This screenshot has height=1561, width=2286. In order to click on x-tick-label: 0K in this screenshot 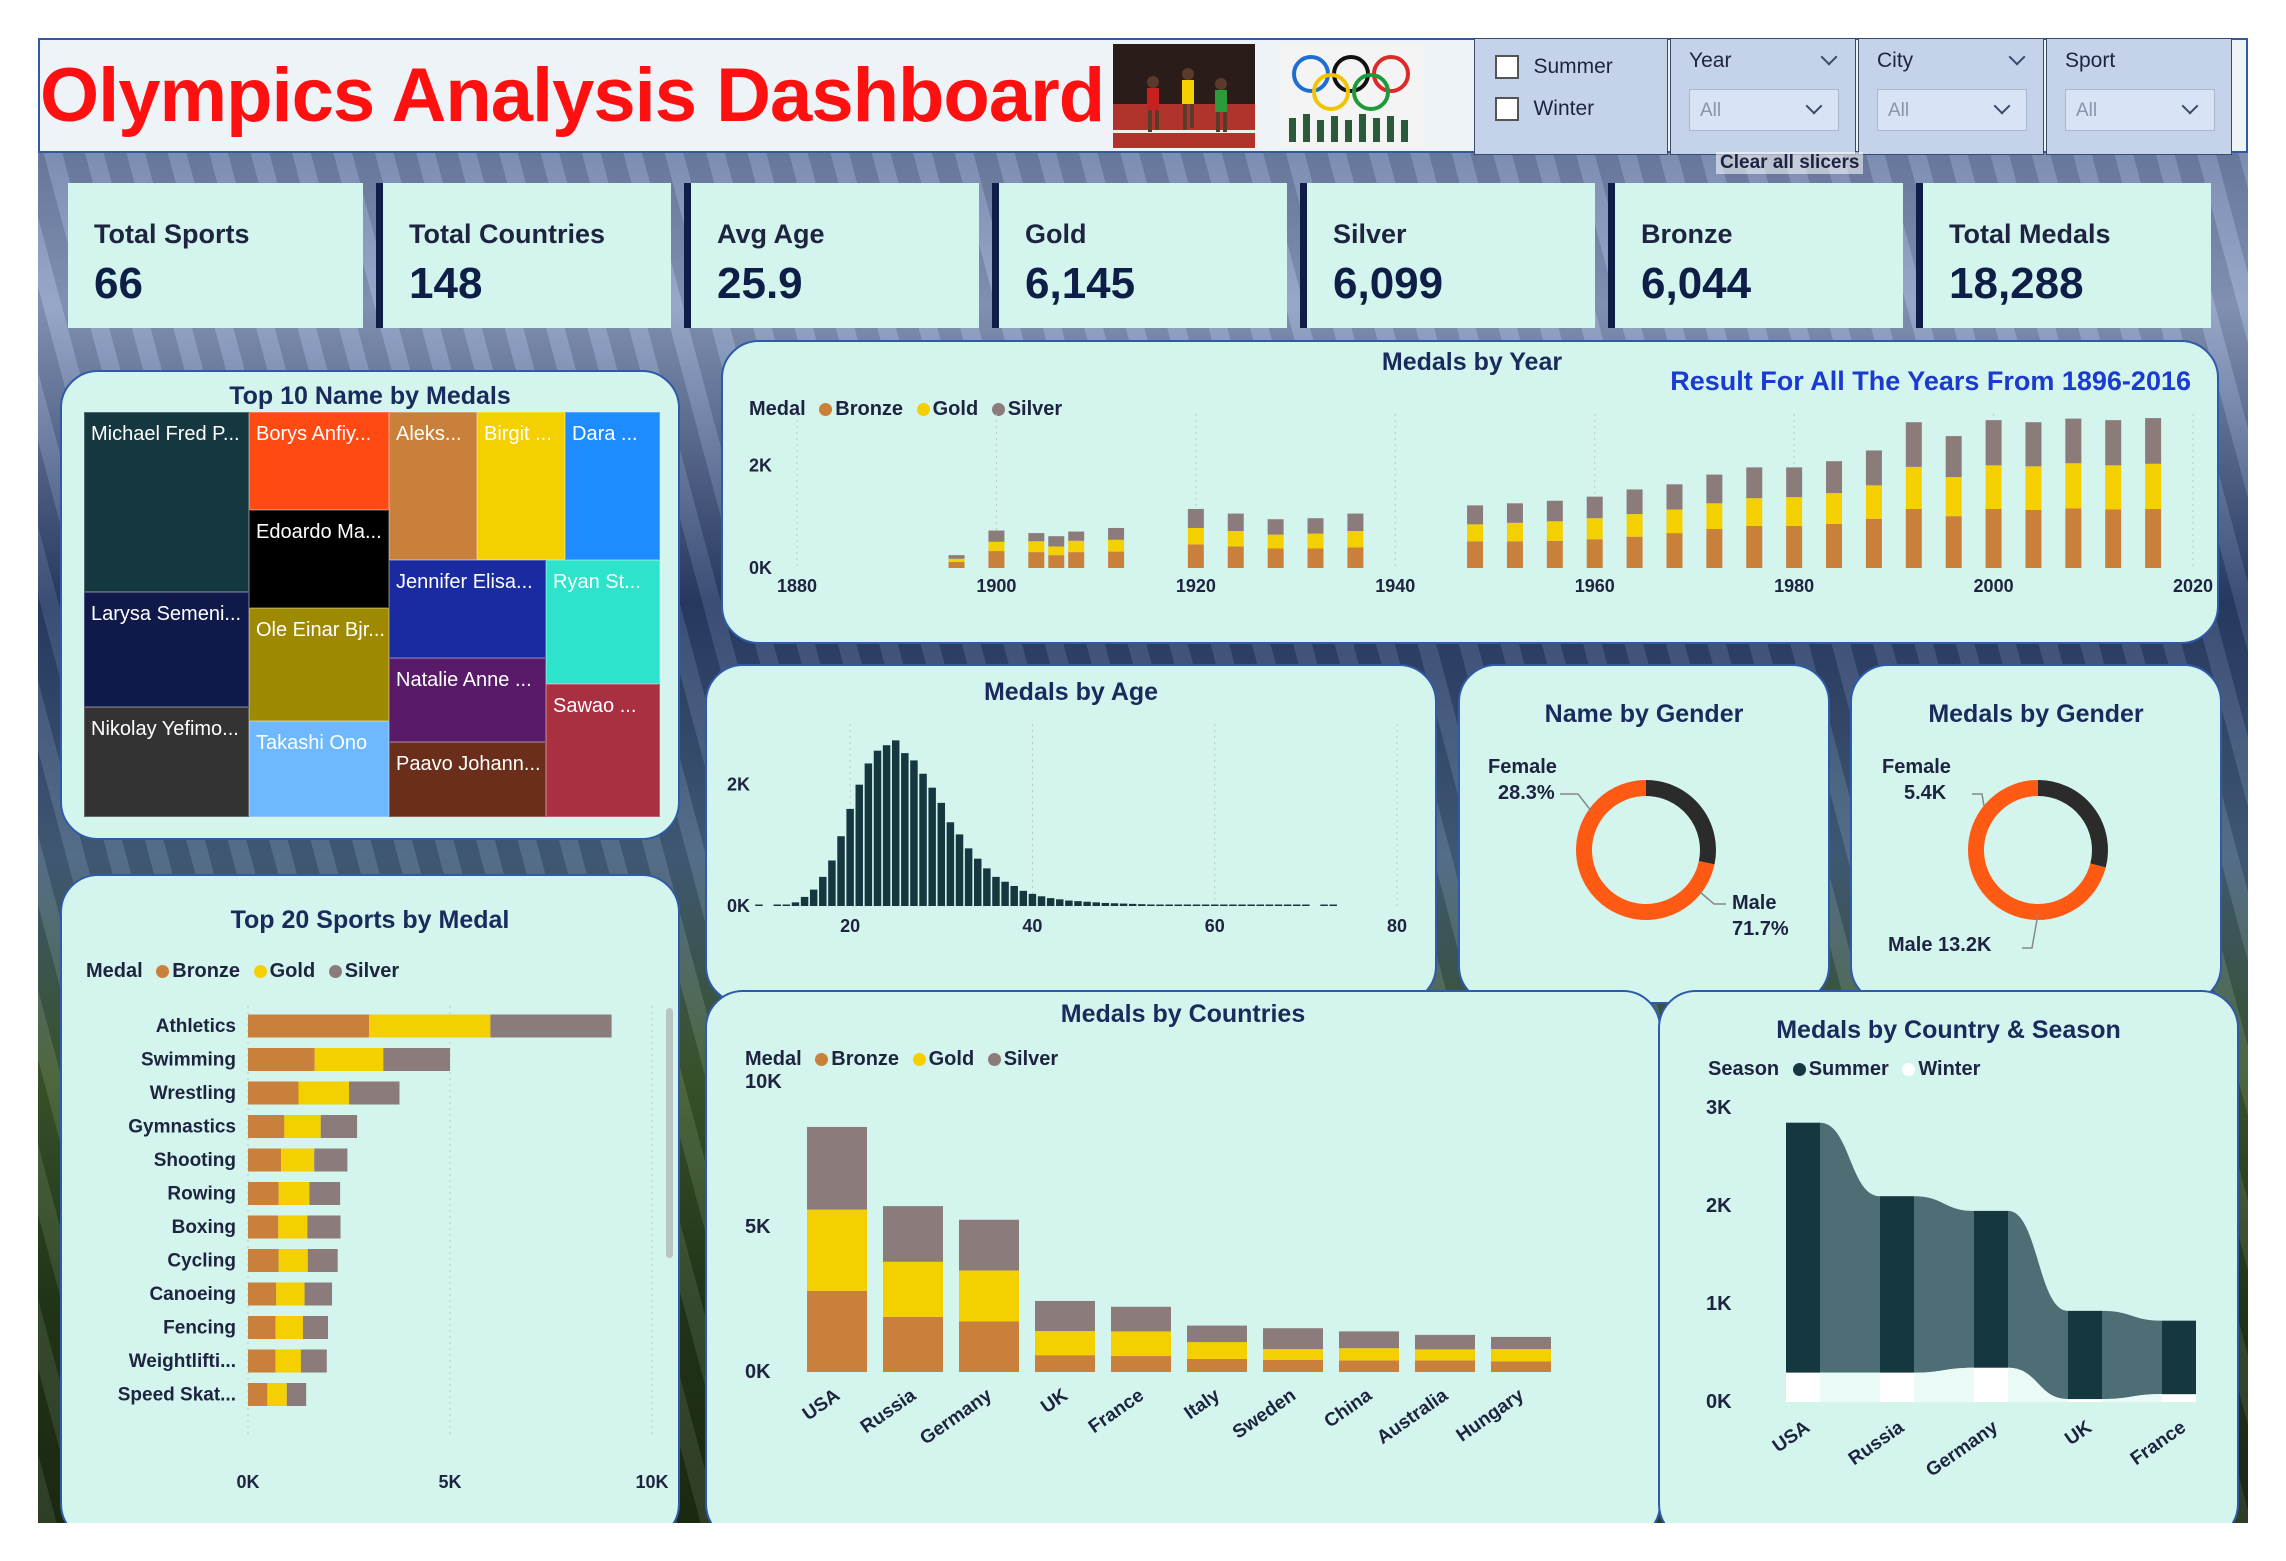, I will do `click(247, 1482)`.